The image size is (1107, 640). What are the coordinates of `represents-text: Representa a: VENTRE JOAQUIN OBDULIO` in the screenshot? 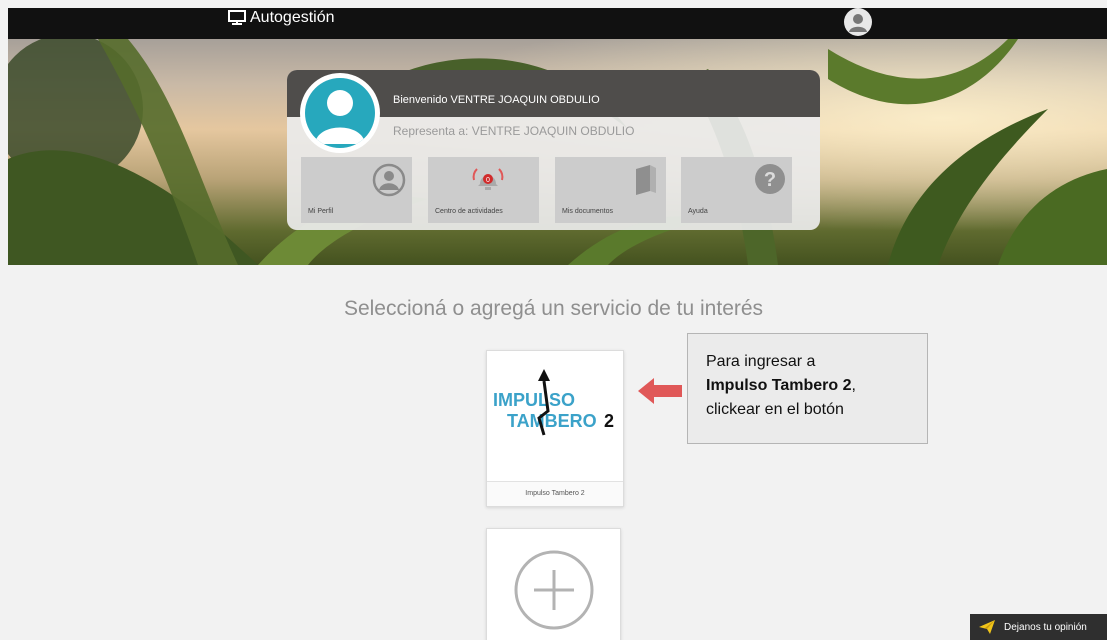 It's located at (514, 131).